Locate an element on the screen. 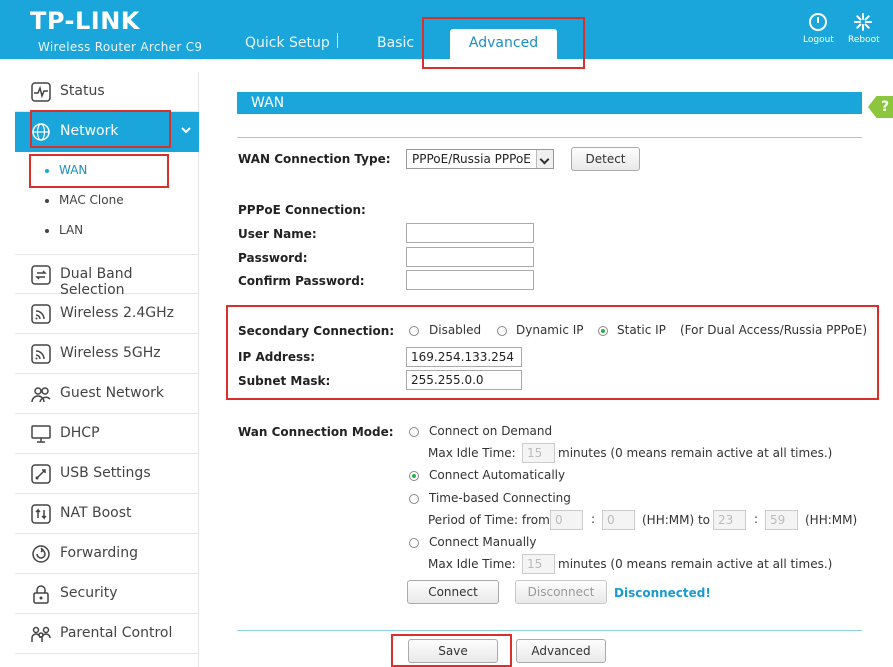 This screenshot has height=667, width=893. sidebar-item-label: Status is located at coordinates (82, 91).